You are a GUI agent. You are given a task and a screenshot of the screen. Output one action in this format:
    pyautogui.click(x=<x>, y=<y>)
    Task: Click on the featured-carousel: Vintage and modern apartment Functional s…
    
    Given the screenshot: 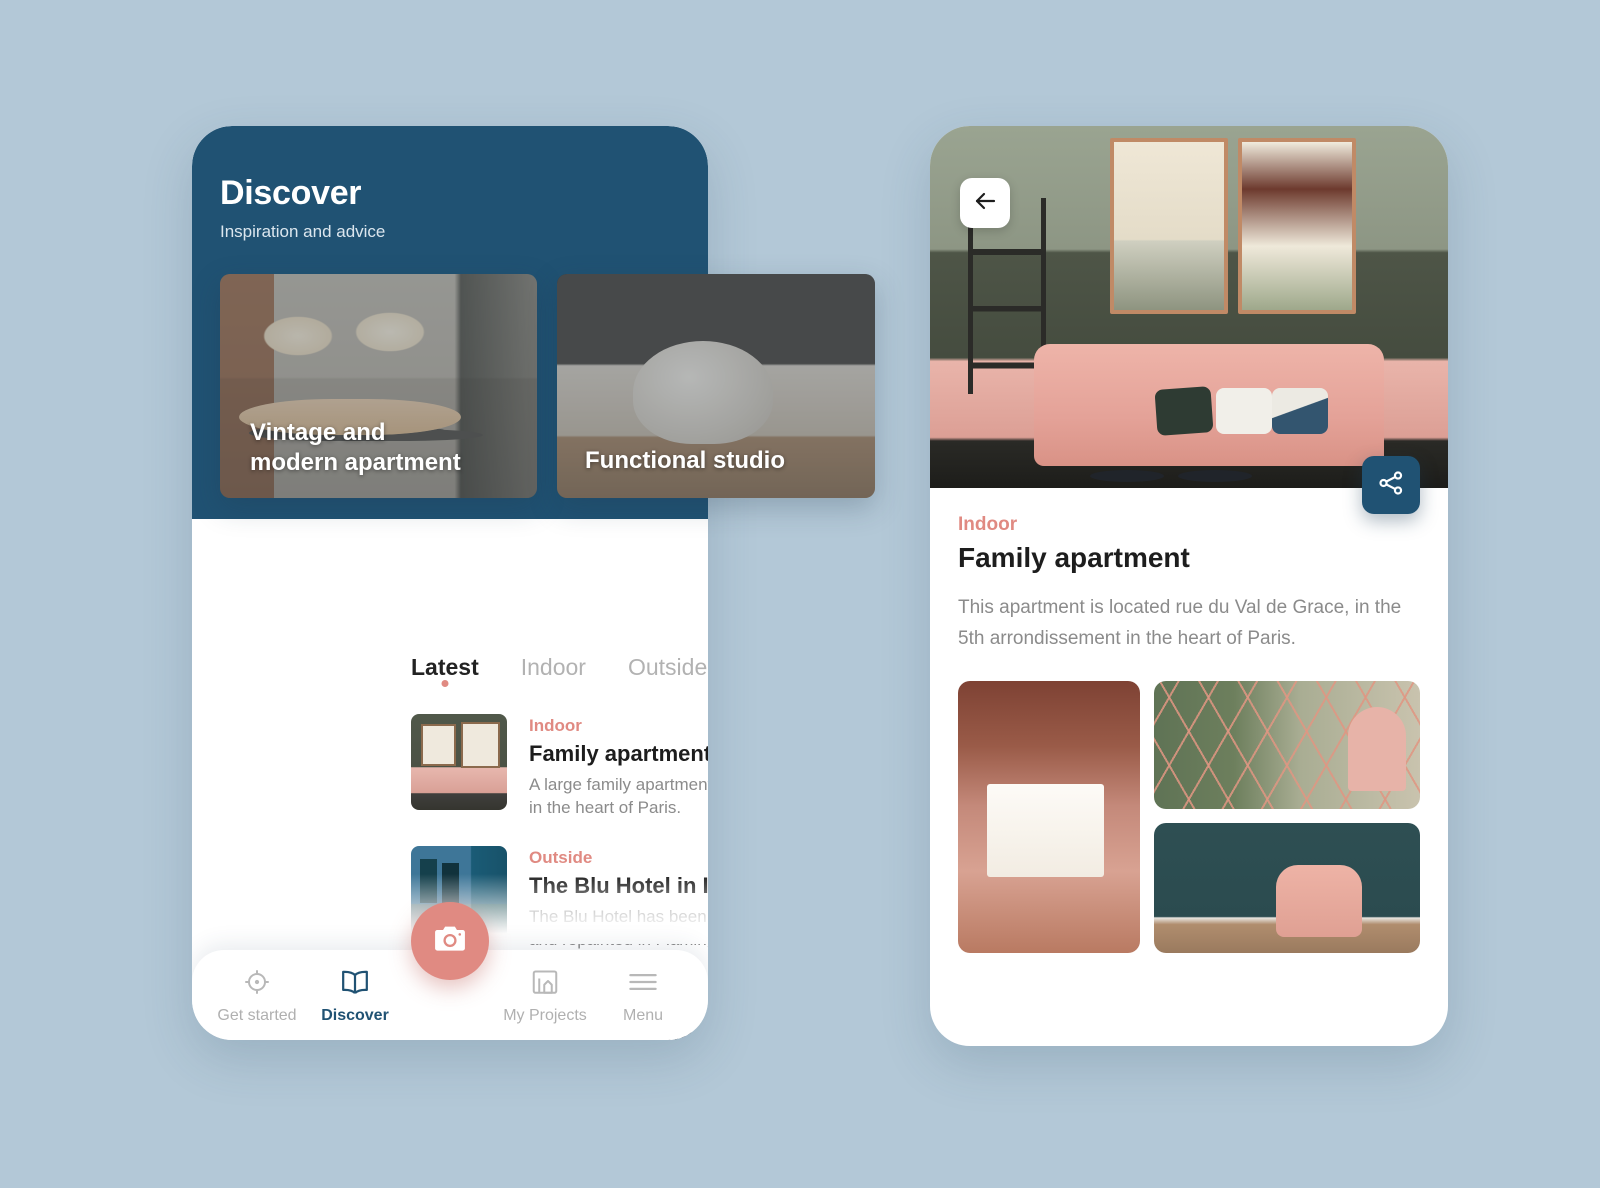 What is the action you would take?
    pyautogui.click(x=547, y=386)
    